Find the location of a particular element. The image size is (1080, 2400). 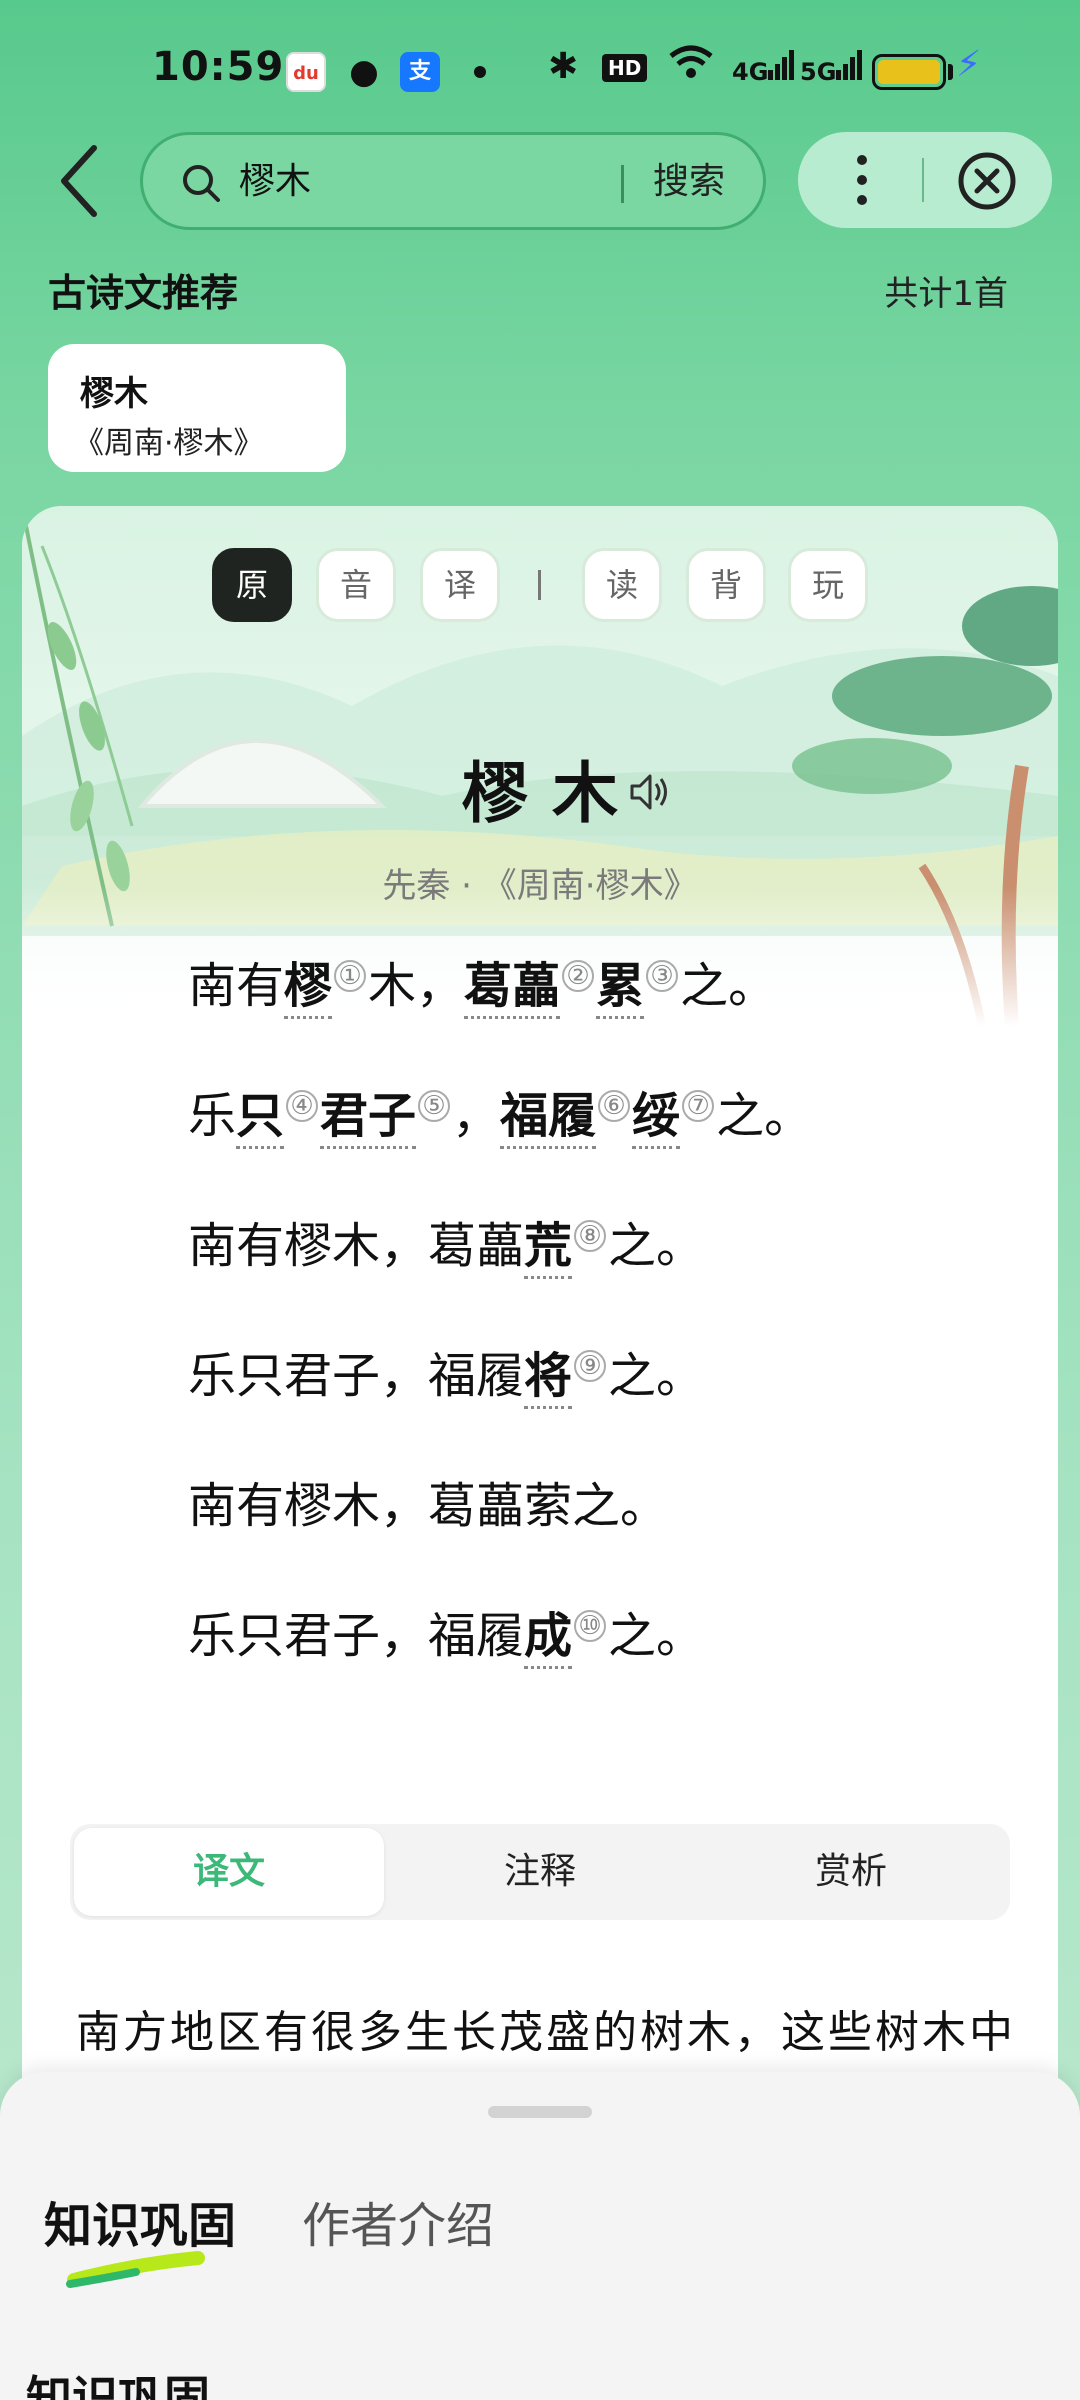

more-icon is located at coordinates (862, 180).